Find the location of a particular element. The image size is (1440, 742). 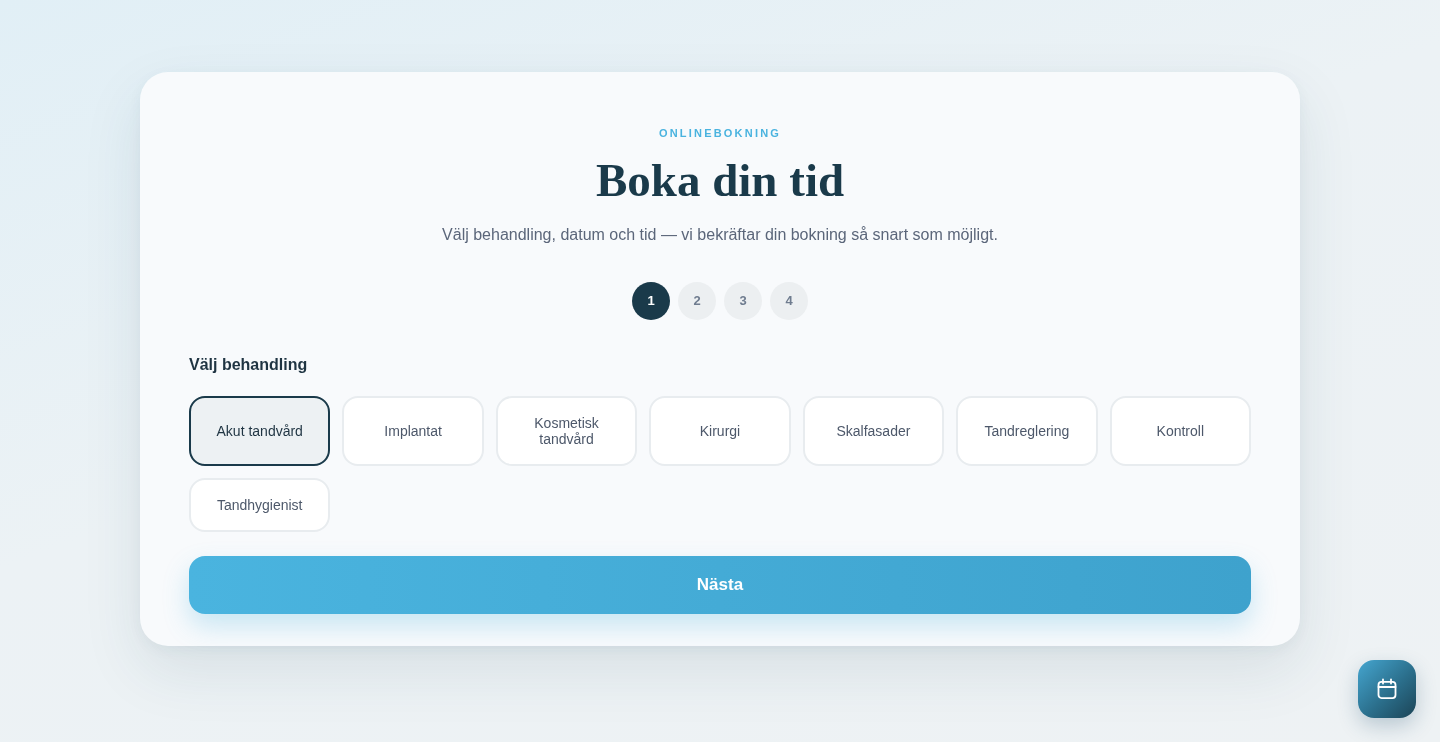

treatment-option: Kontroll is located at coordinates (1180, 431).